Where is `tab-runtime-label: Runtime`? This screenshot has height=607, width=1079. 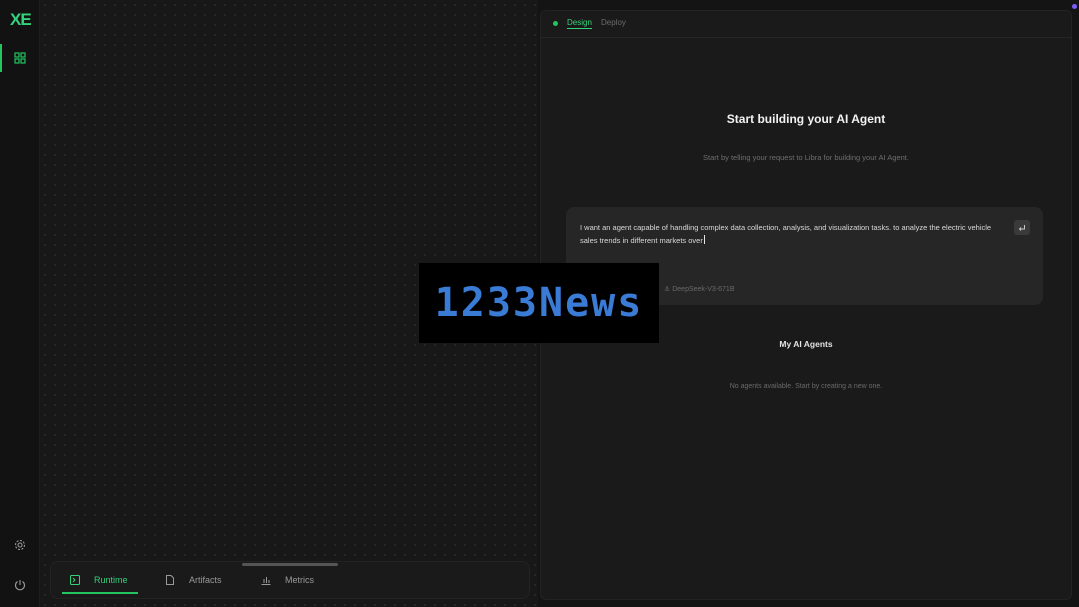
tab-runtime-label: Runtime is located at coordinates (111, 580).